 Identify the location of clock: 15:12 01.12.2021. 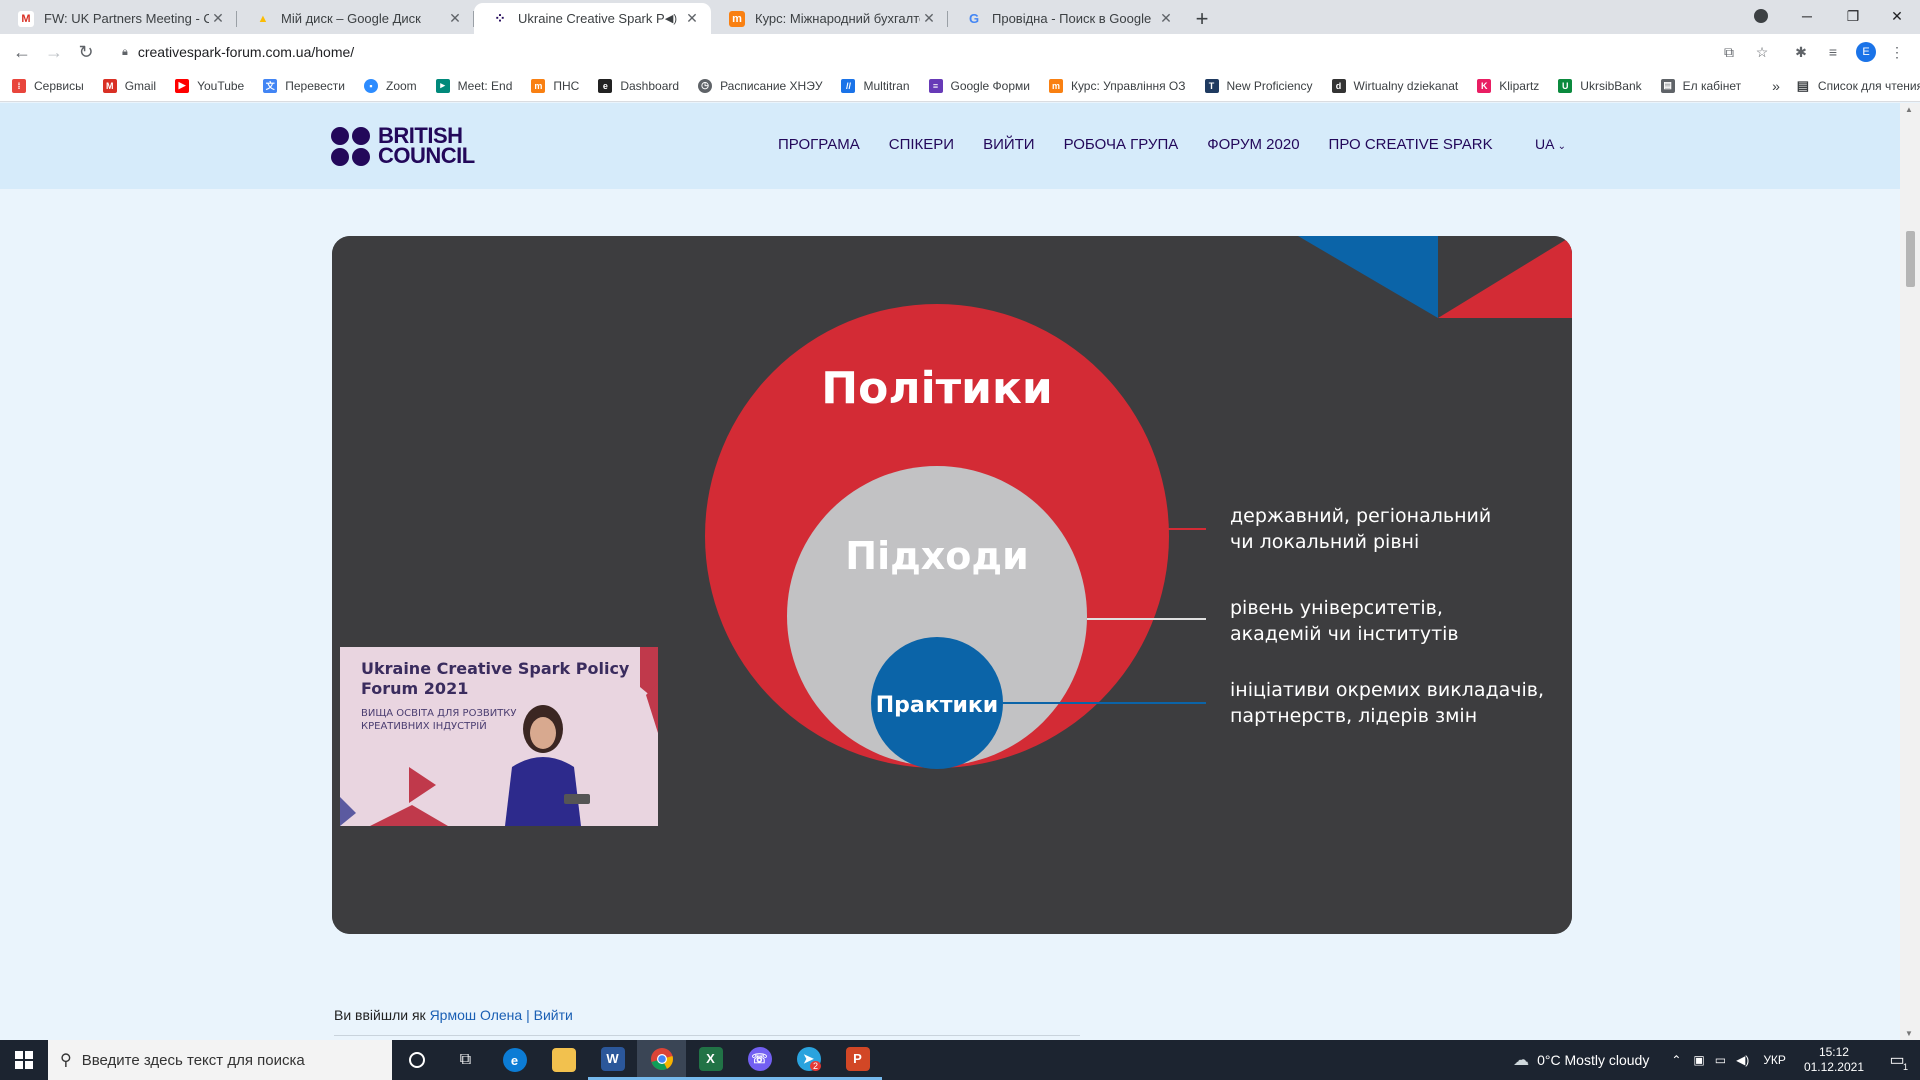
(1834, 1060).